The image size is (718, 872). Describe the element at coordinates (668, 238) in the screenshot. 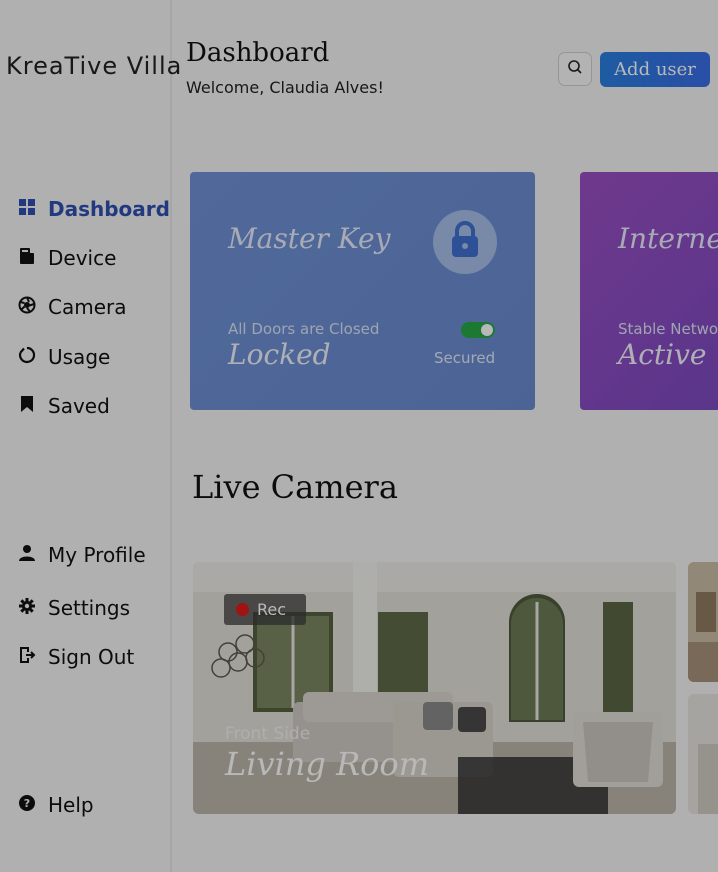

I see `card-title: Internet` at that location.